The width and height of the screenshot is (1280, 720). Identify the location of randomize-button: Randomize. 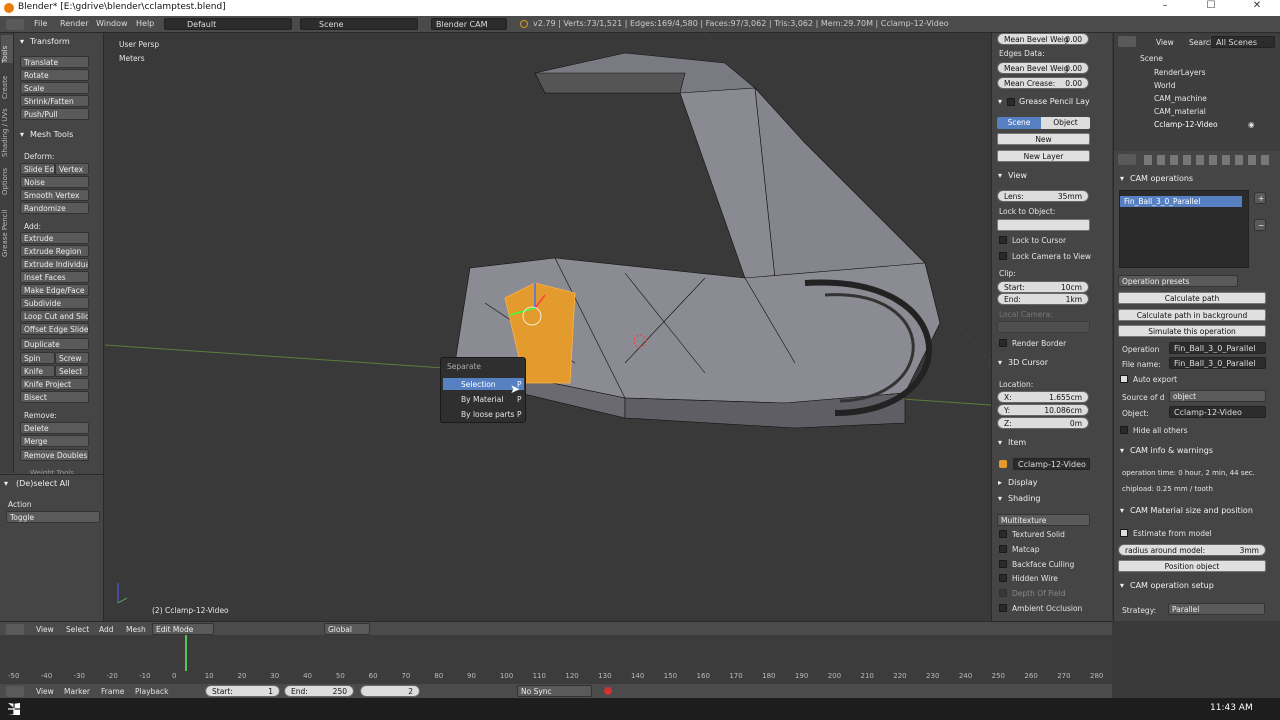
(54, 208).